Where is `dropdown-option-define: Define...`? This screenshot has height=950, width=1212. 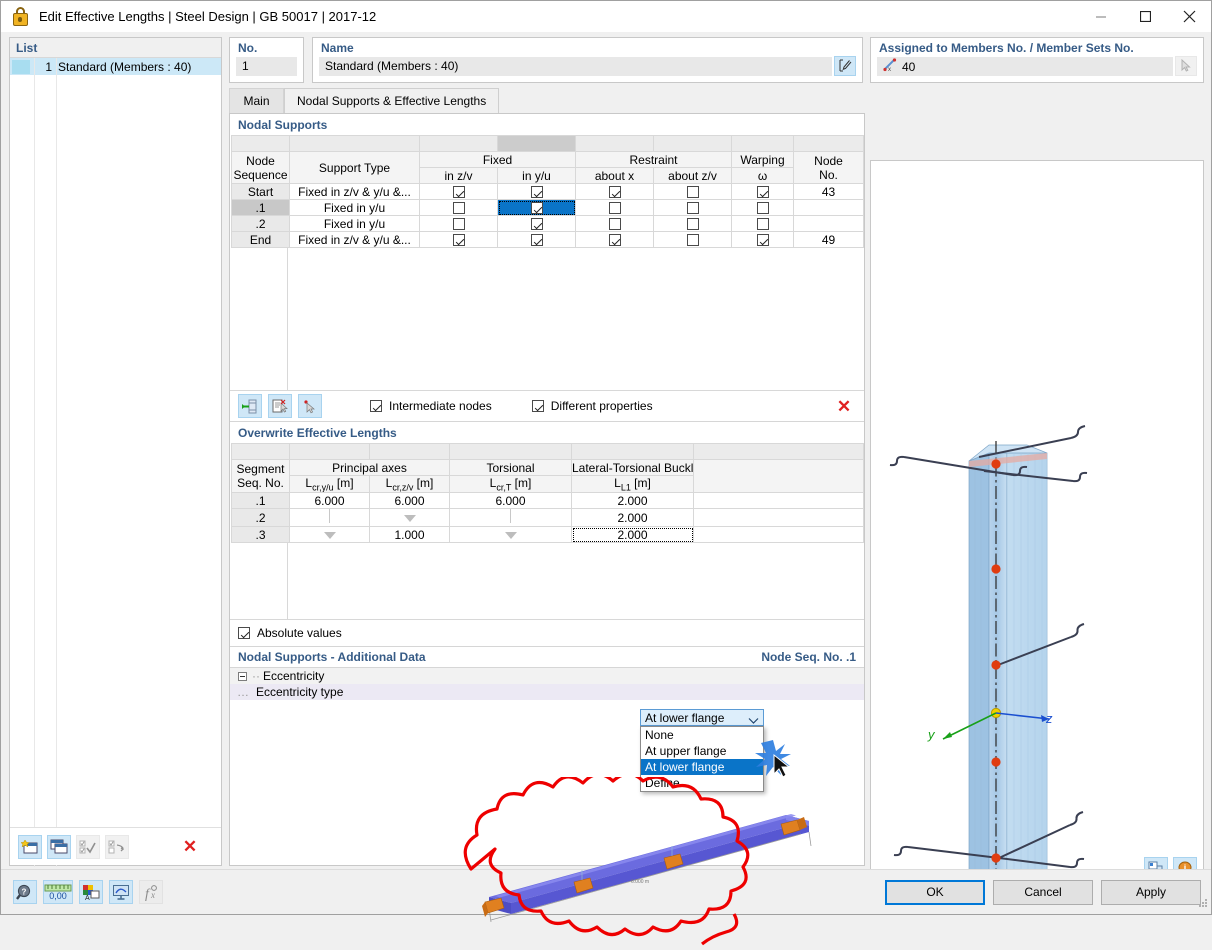 dropdown-option-define: Define... is located at coordinates (702, 783).